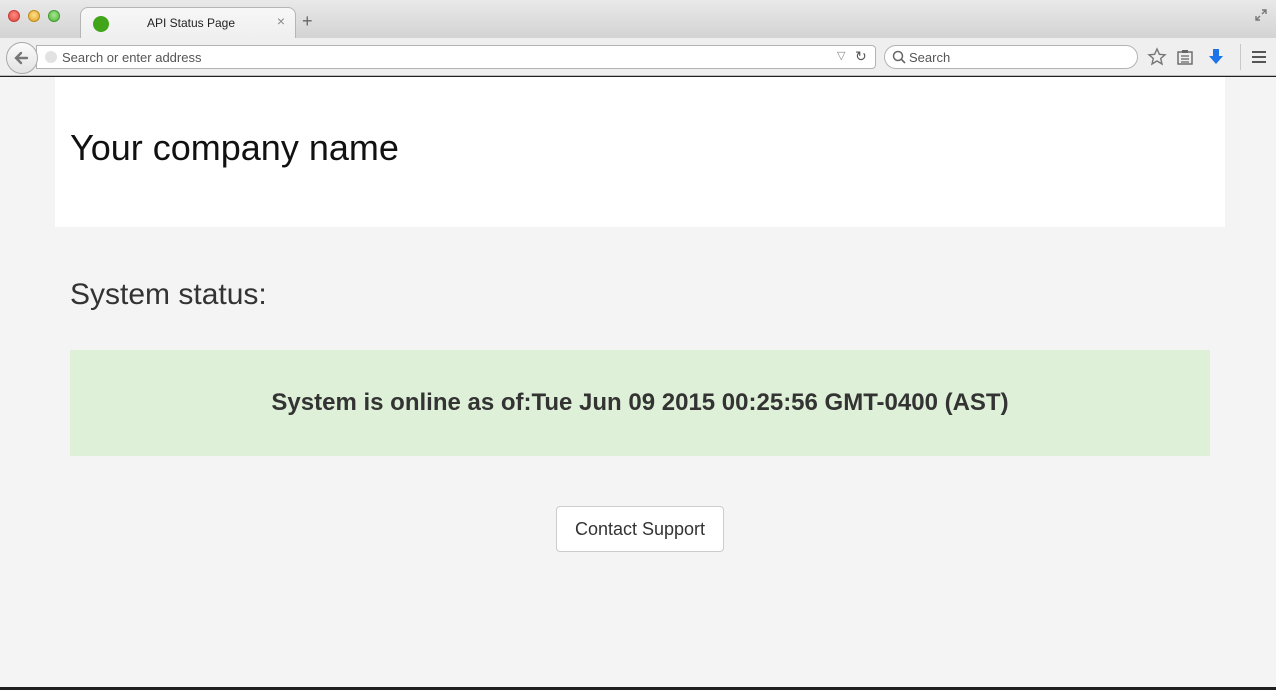 Image resolution: width=1276 pixels, height=690 pixels. I want to click on favicon-icon, so click(101, 24).